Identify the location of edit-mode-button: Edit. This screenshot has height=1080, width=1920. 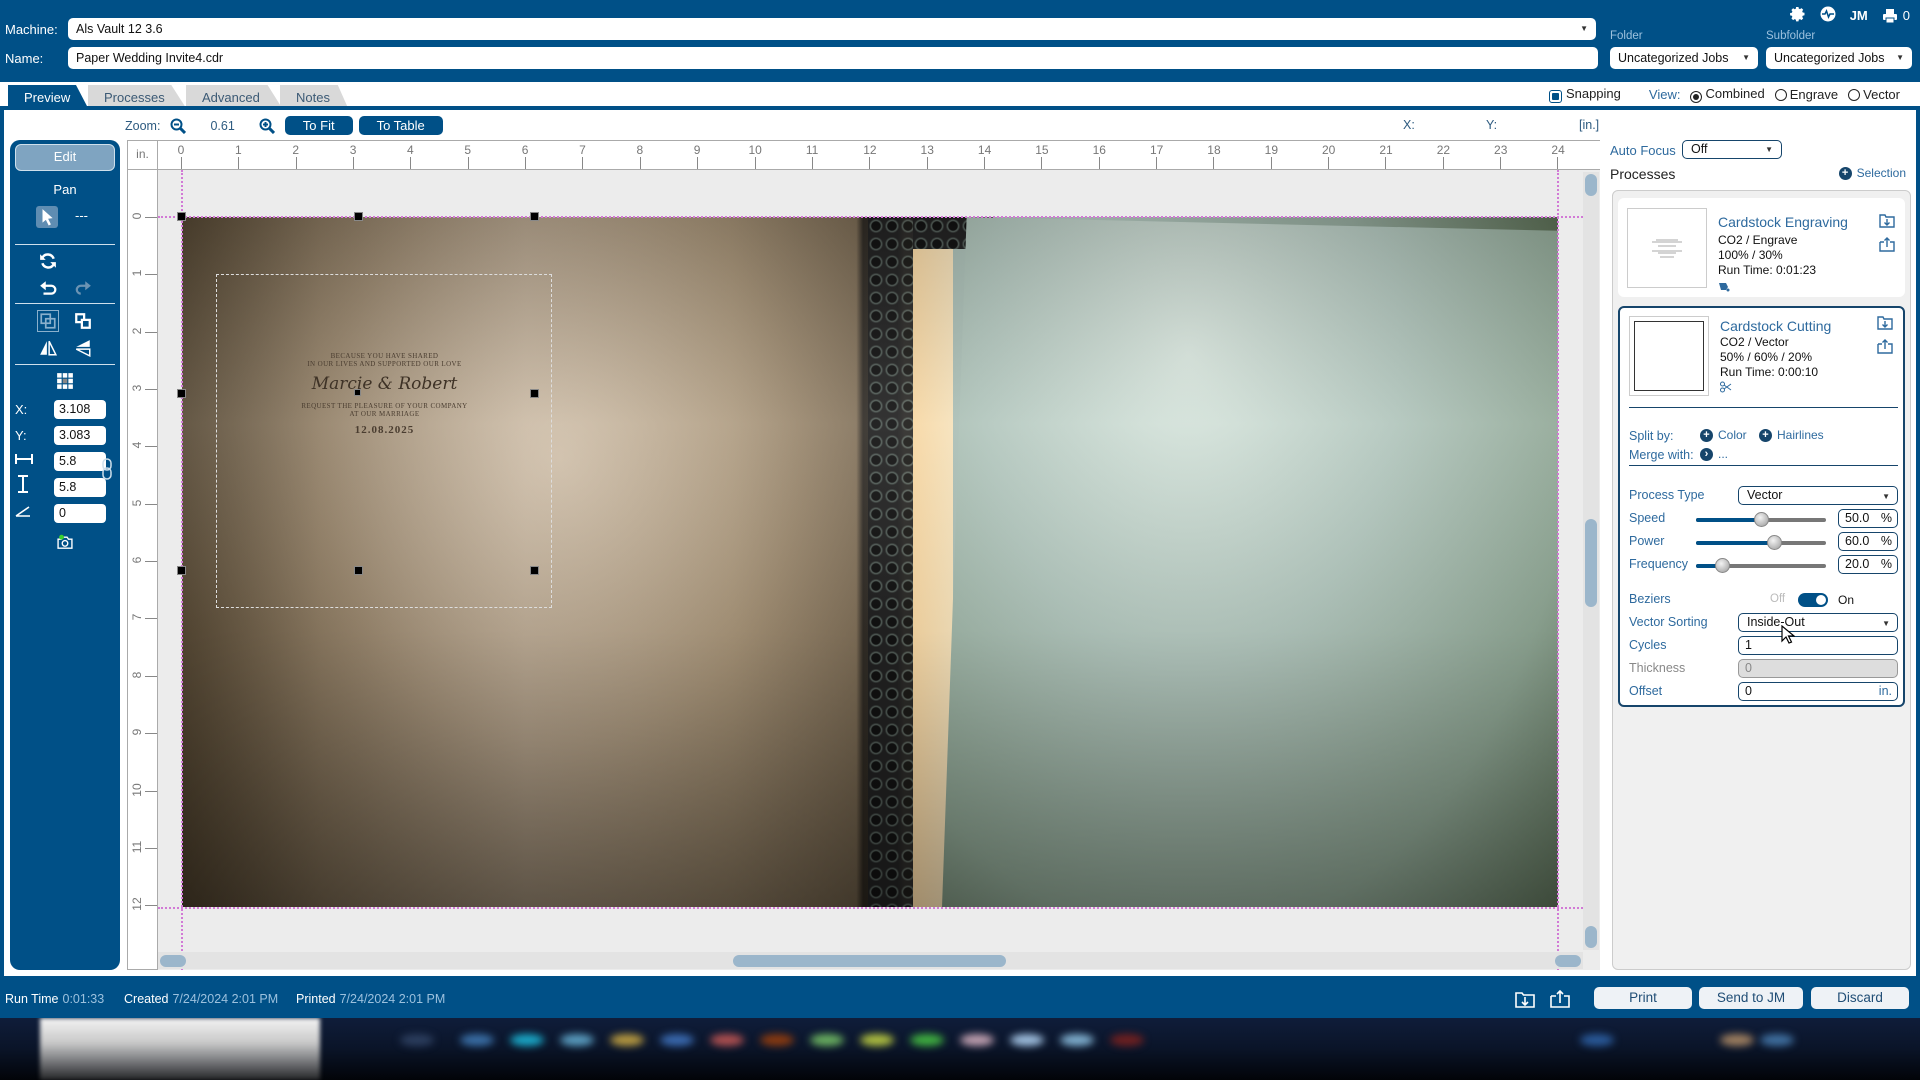
(65, 157).